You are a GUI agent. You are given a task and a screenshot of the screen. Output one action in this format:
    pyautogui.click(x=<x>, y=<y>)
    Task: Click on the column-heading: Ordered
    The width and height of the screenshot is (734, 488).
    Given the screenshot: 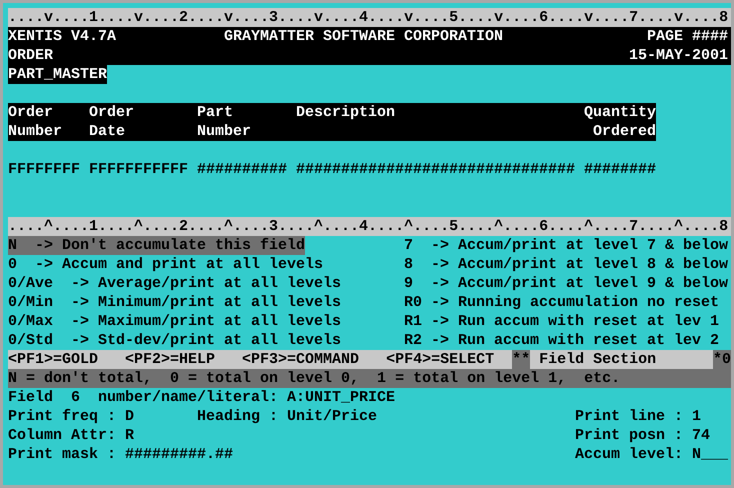 What is the action you would take?
    pyautogui.click(x=624, y=131)
    